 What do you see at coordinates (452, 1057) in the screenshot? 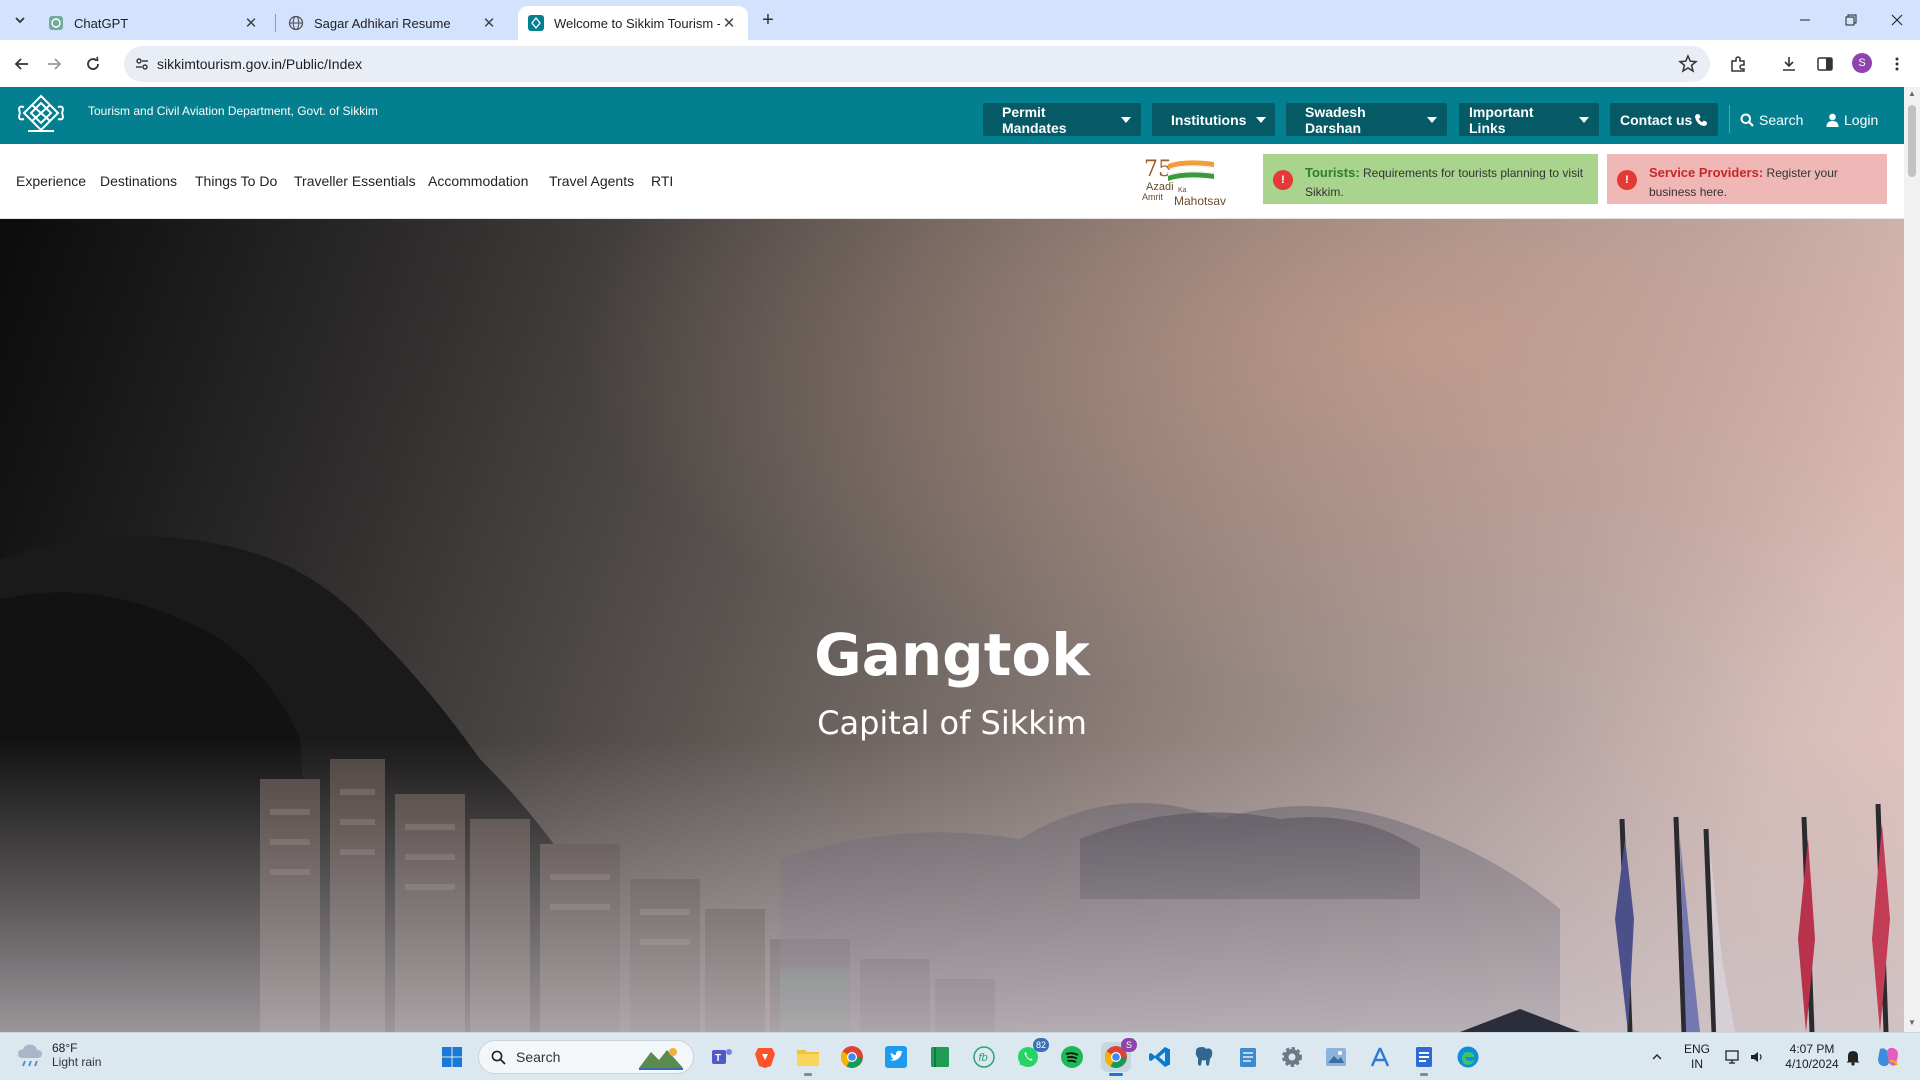
I see `start-button` at bounding box center [452, 1057].